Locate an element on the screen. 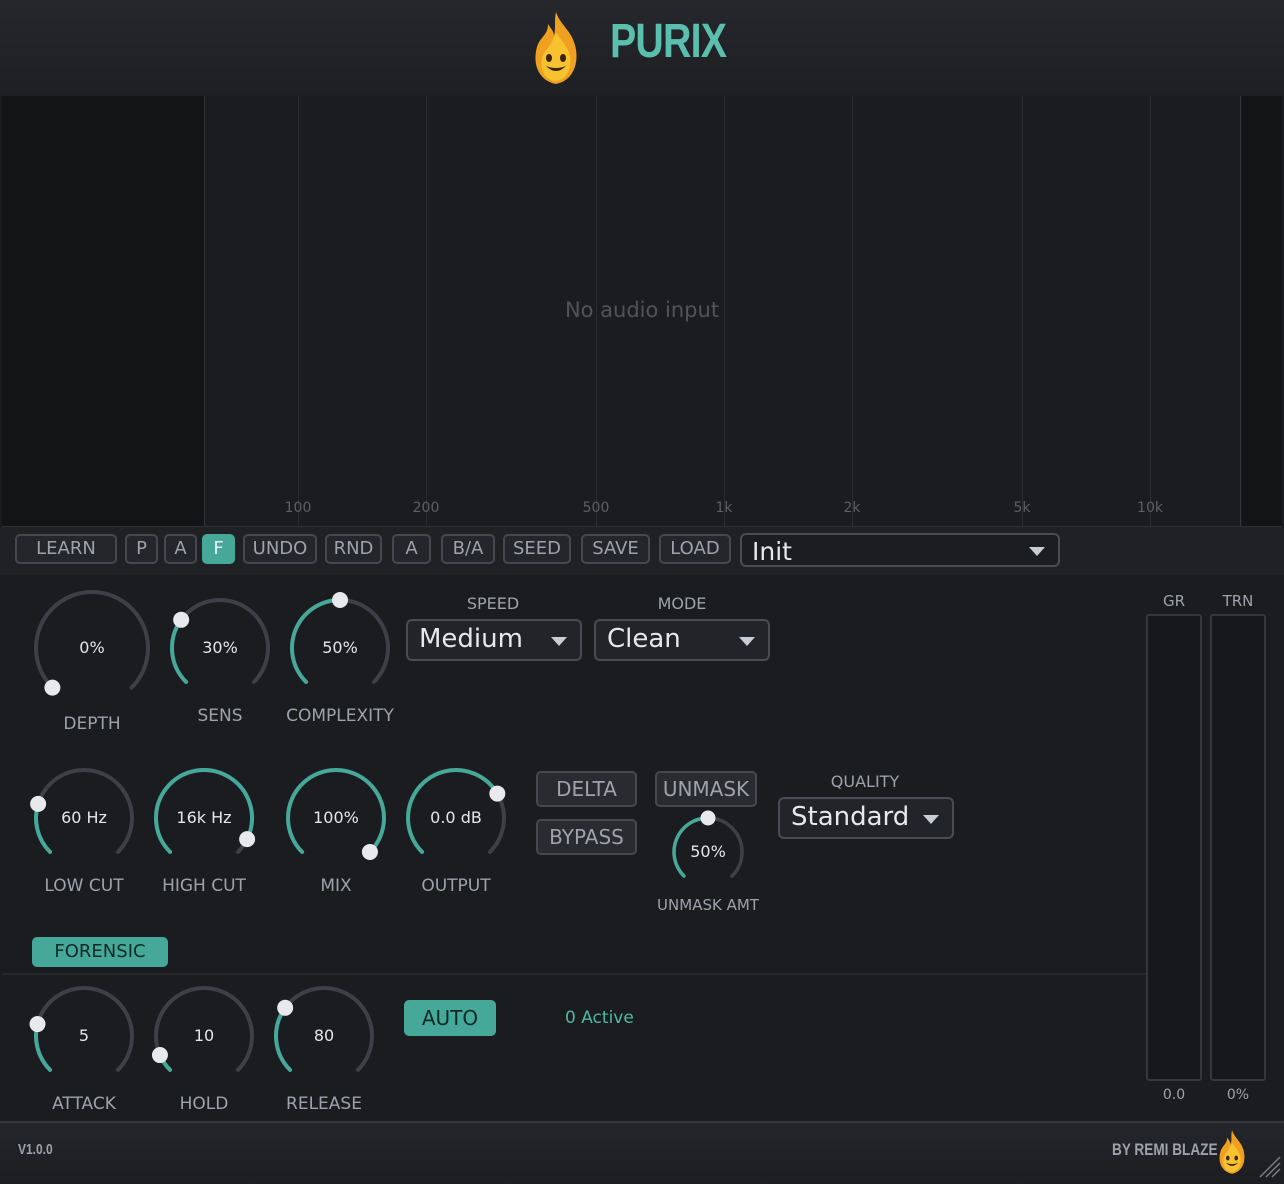  mode-dropdown: Clean is located at coordinates (682, 640).